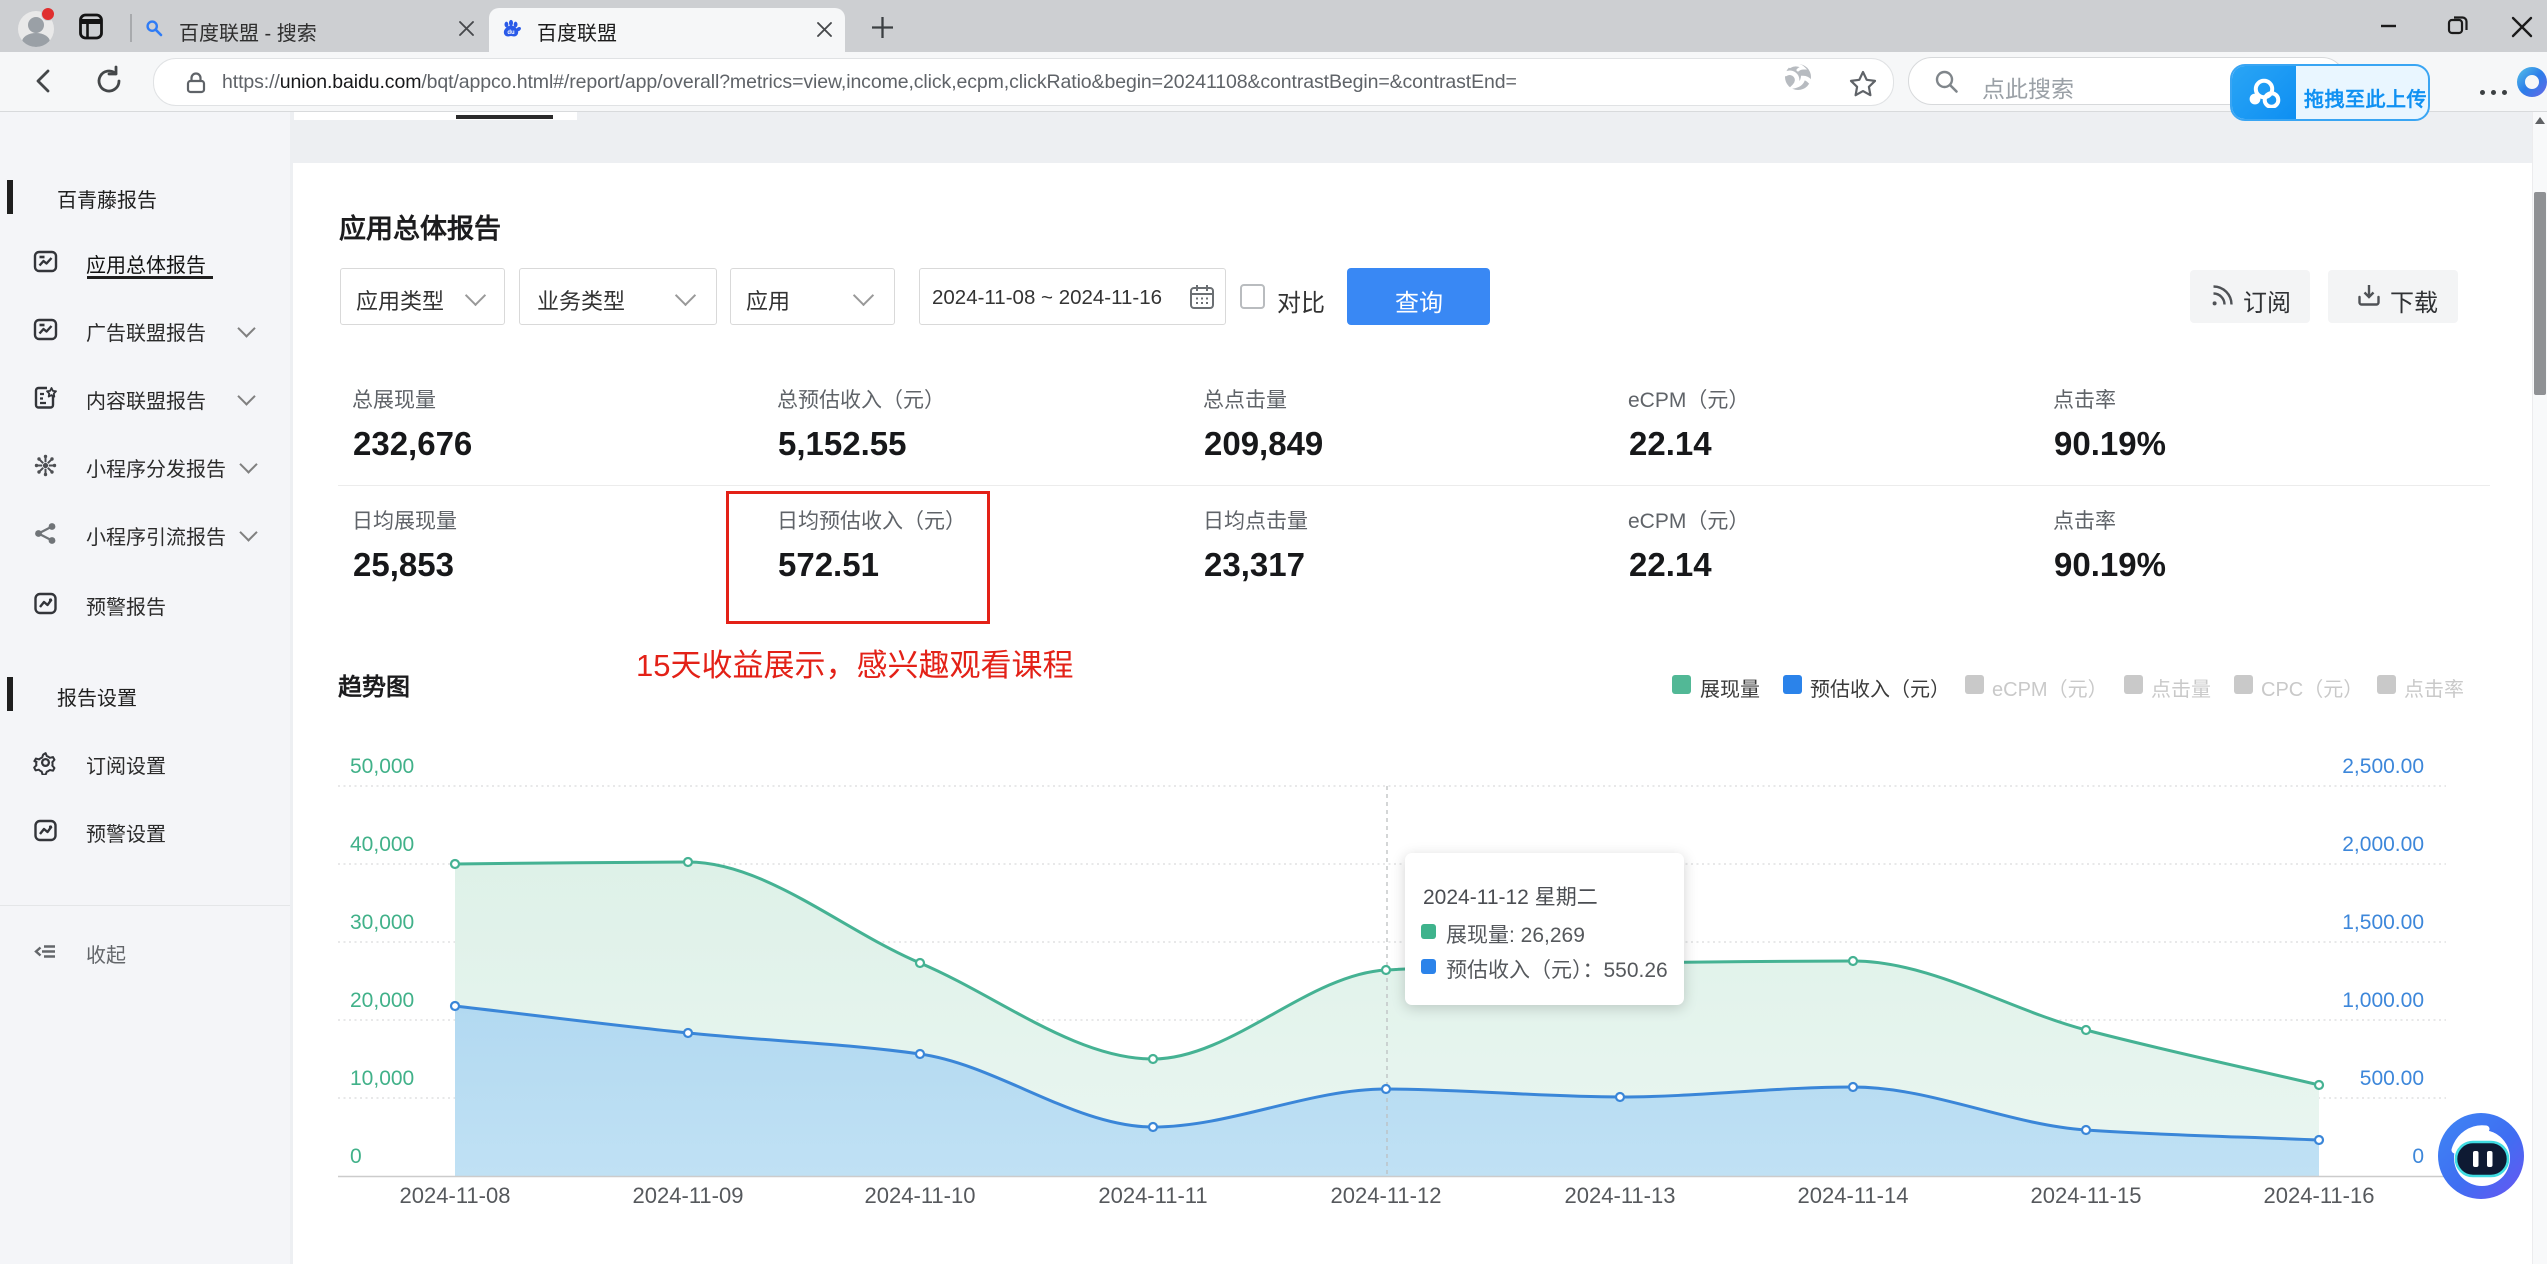 This screenshot has height=1264, width=2547. Describe the element at coordinates (2392, 1078) in the screenshot. I see `svg-text: 500.00` at that location.